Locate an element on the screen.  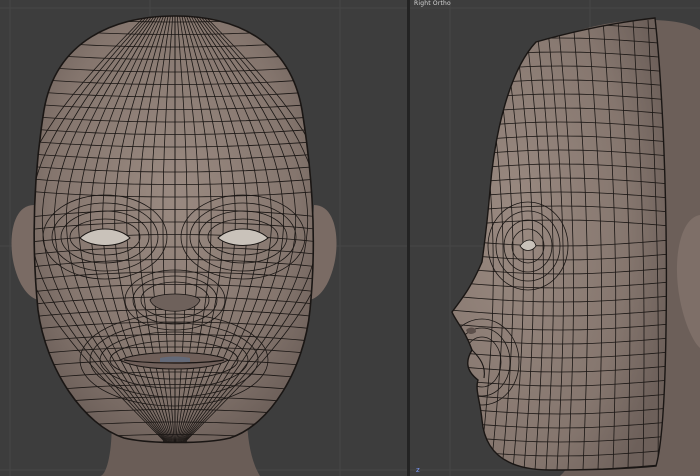
viewport-label: Right Ortho is located at coordinates (432, 3).